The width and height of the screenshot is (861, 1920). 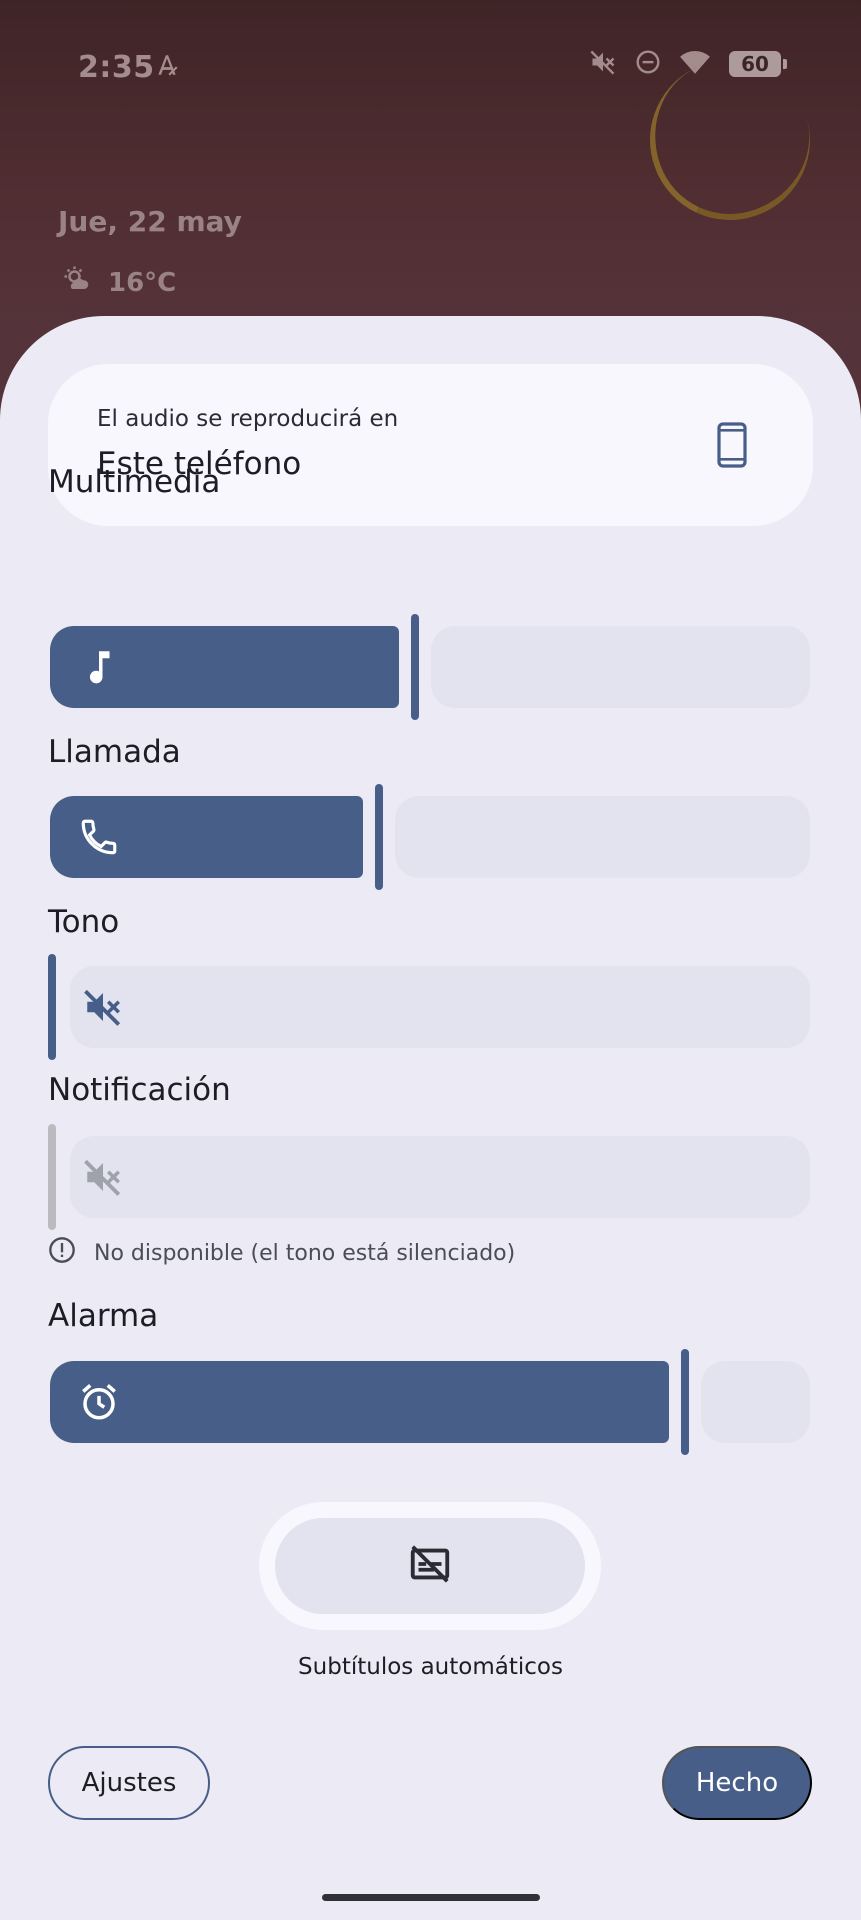 I want to click on notification-info-text: No disponible (el tono está silenciado), so click(x=305, y=1253).